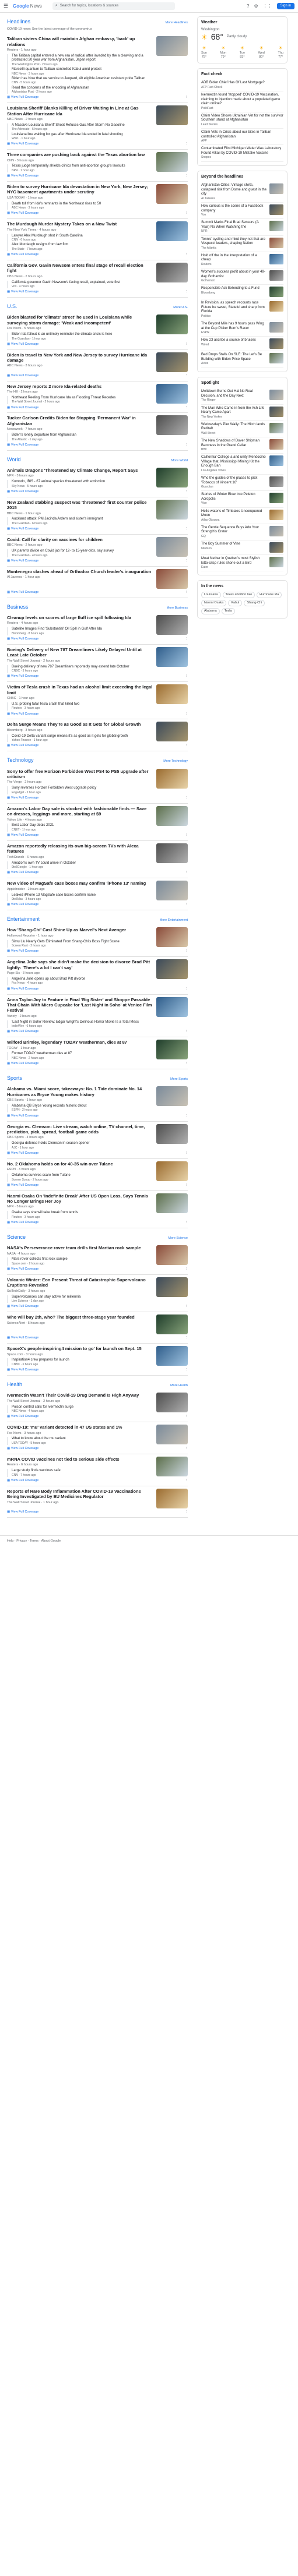  Describe the element at coordinates (82, 863) in the screenshot. I see `related-headline: Amazon's own TV could arrive in October` at that location.